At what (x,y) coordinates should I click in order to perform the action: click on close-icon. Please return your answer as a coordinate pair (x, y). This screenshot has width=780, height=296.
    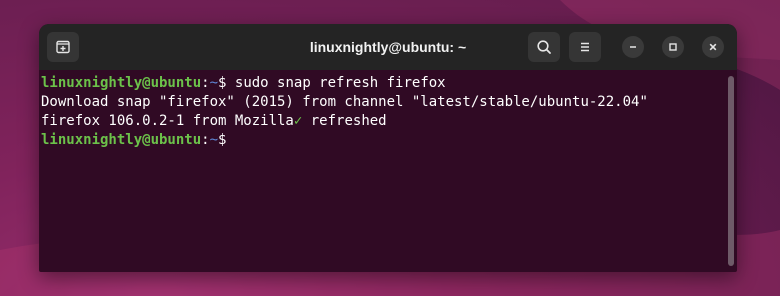
    Looking at the image, I should click on (713, 47).